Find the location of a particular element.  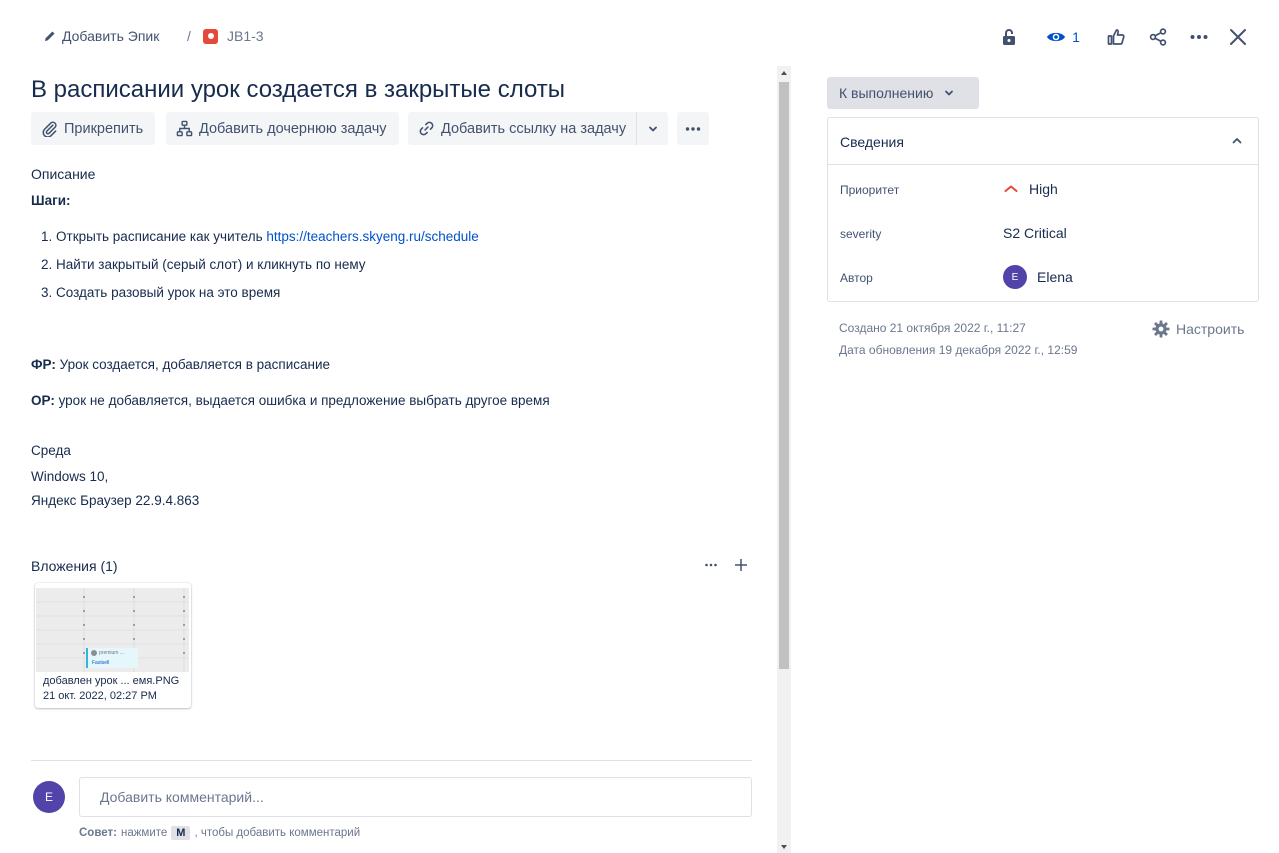

share-button is located at coordinates (1158, 37).